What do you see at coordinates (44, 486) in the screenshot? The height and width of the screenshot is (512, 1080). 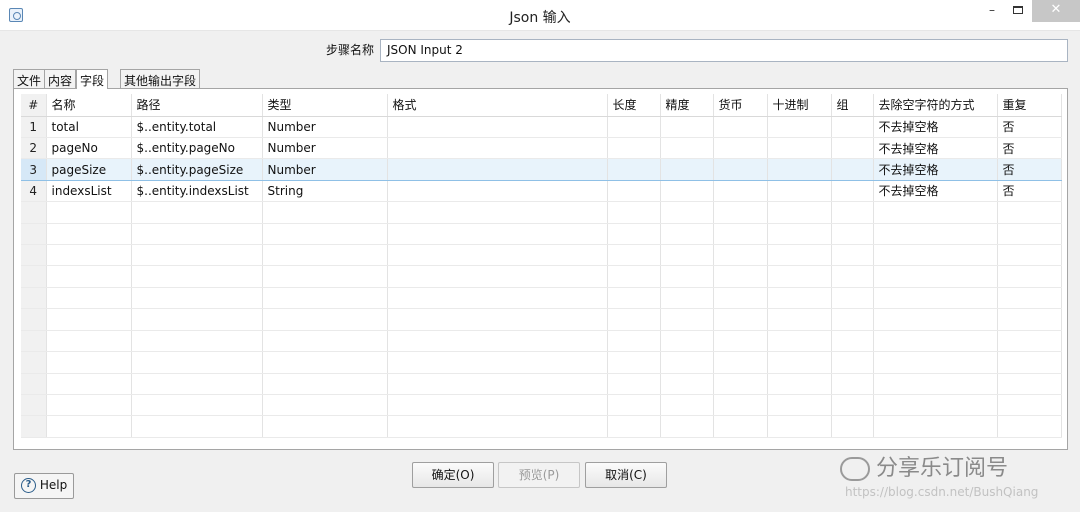 I see `help-button: ? Help` at bounding box center [44, 486].